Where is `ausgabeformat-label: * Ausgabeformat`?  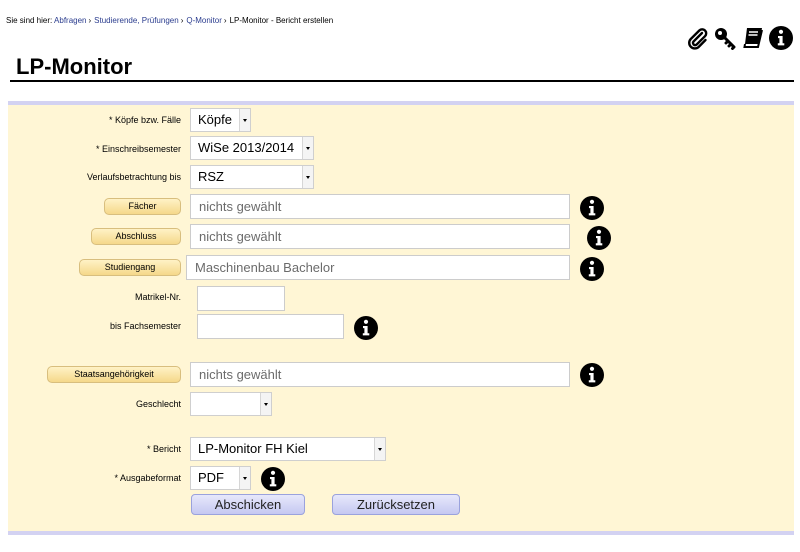 ausgabeformat-label: * Ausgabeformat is located at coordinates (147, 478).